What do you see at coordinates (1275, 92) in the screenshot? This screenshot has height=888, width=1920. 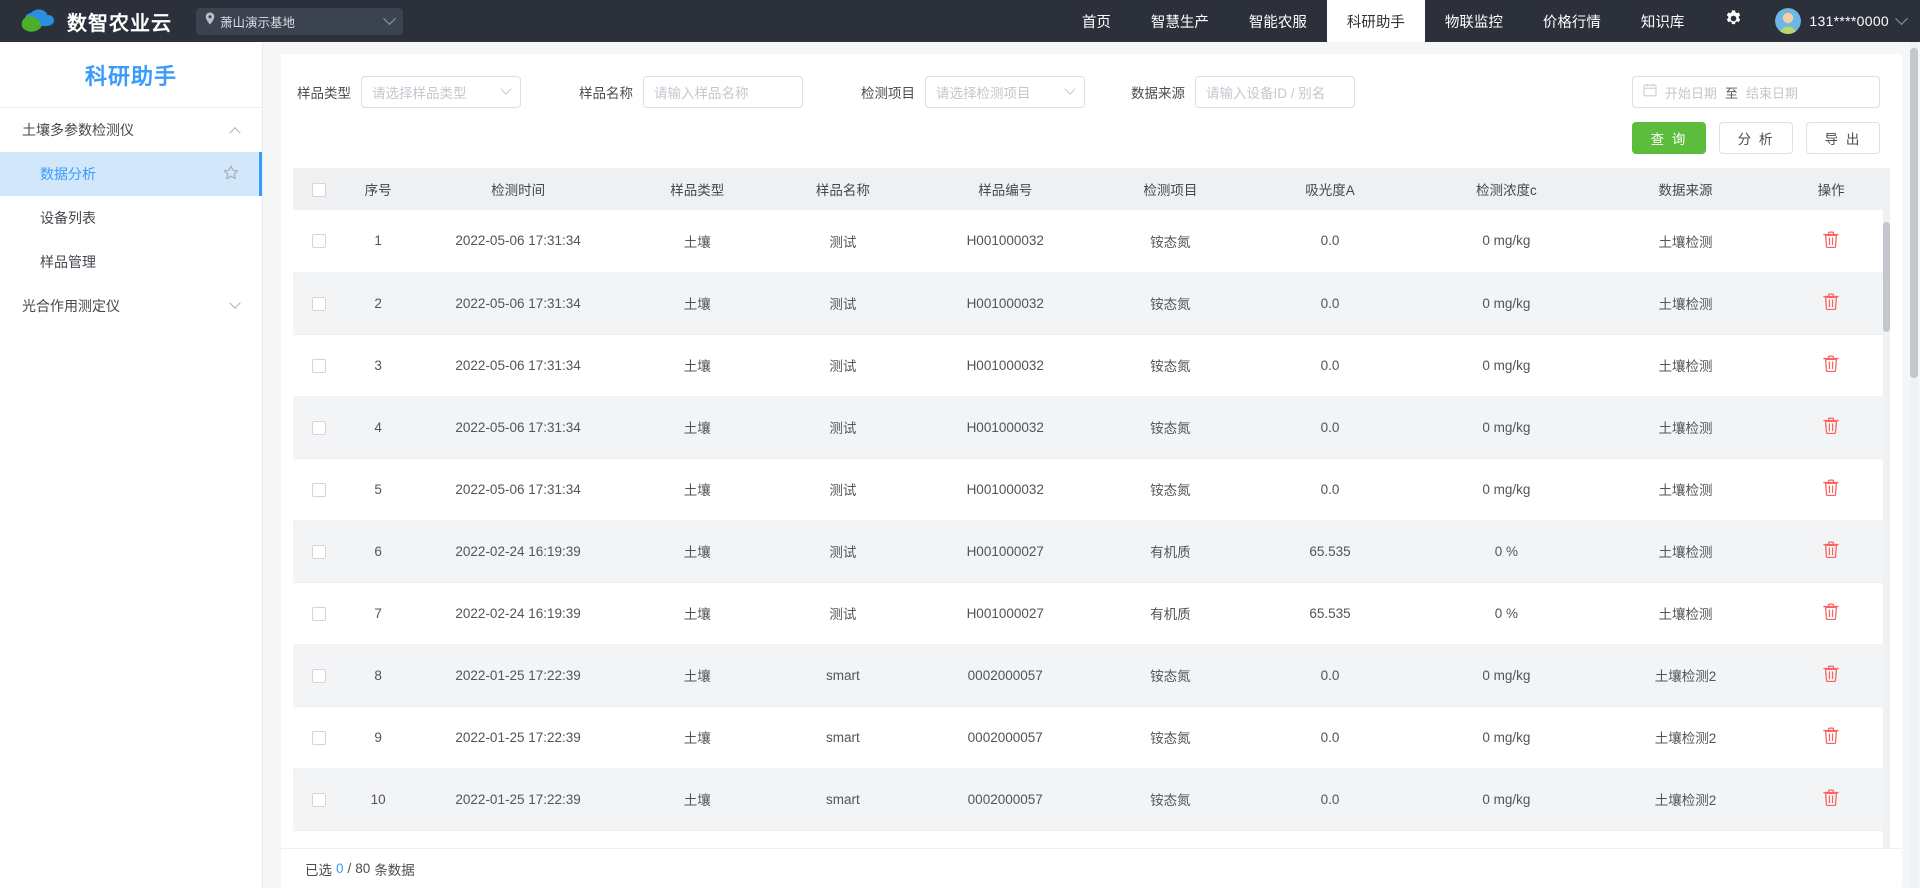 I see `data-source-input: 请输入设备ID / 别名` at bounding box center [1275, 92].